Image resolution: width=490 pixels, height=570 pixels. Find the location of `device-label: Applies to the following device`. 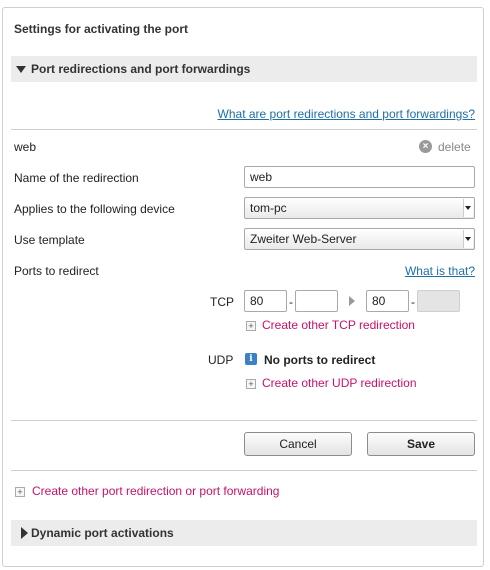

device-label: Applies to the following device is located at coordinates (94, 209).